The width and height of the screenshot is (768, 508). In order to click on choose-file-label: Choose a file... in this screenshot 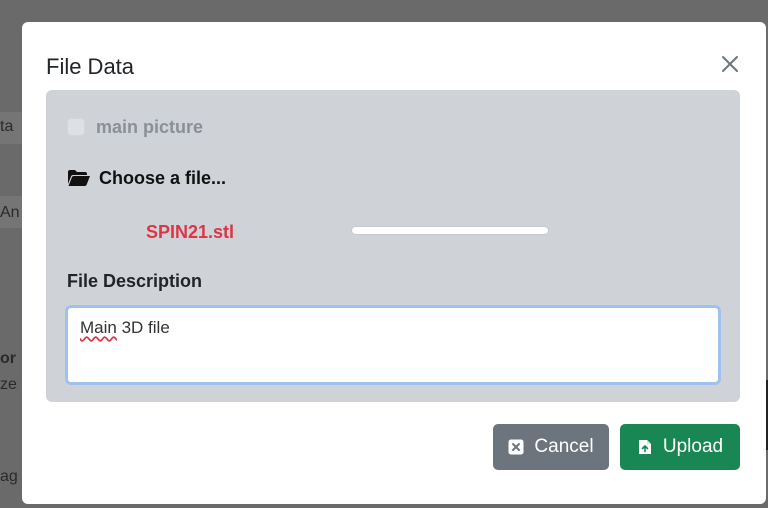, I will do `click(163, 177)`.